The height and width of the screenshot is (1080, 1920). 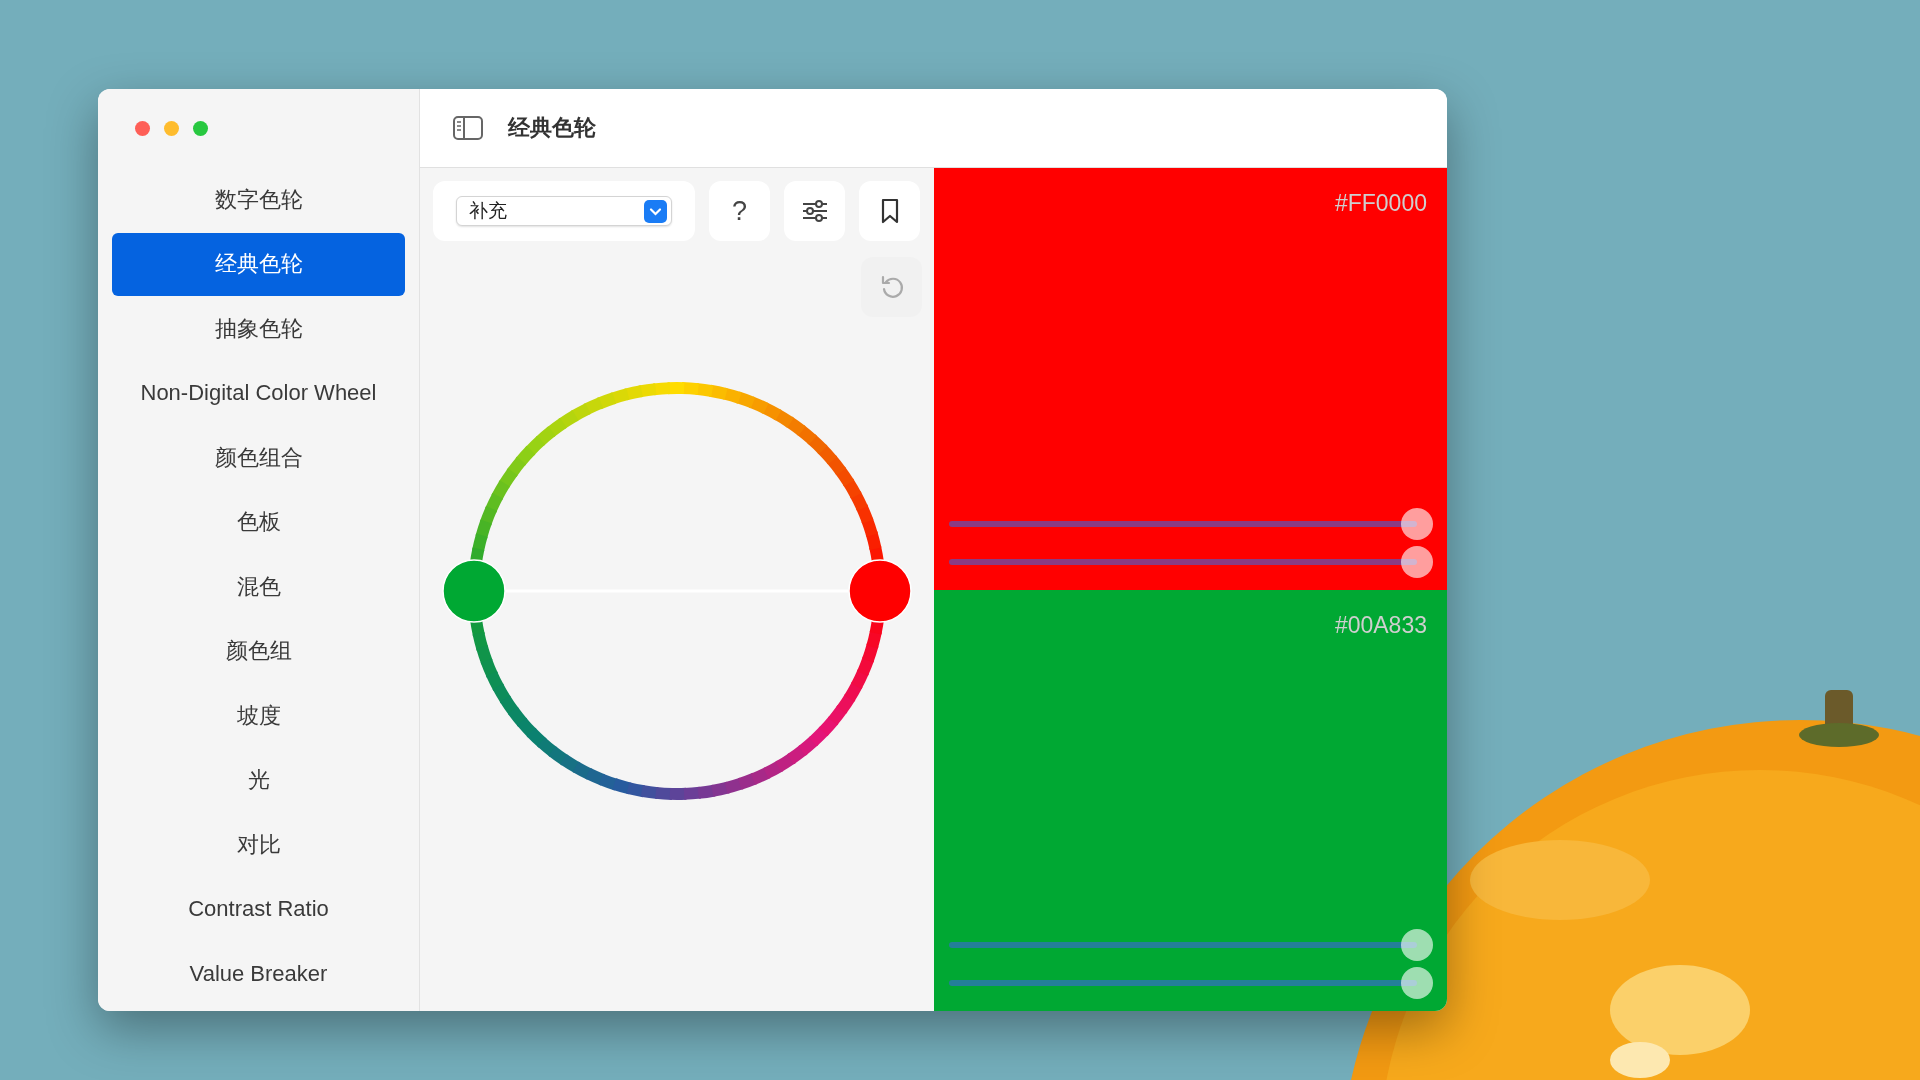 I want to click on sidebar-item: Contrast Ratio, so click(x=258, y=909).